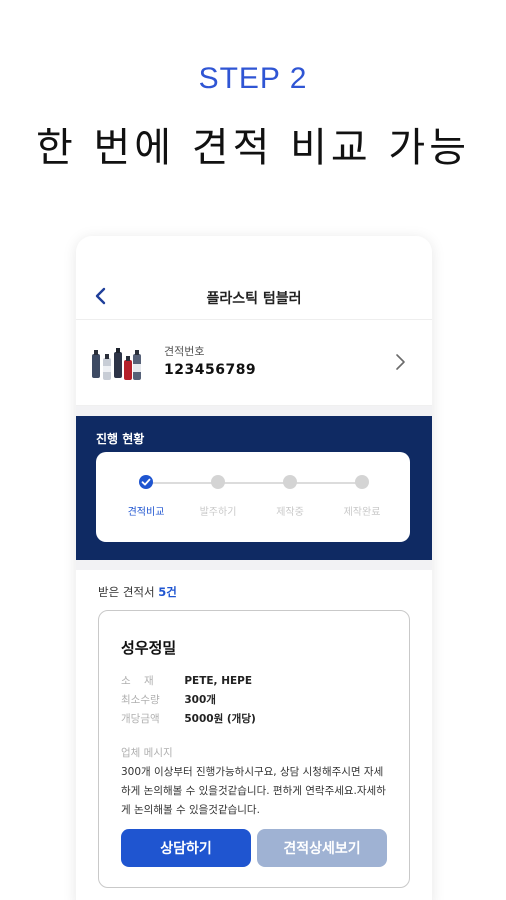  What do you see at coordinates (210, 370) in the screenshot?
I see `quote-number: 123456789` at bounding box center [210, 370].